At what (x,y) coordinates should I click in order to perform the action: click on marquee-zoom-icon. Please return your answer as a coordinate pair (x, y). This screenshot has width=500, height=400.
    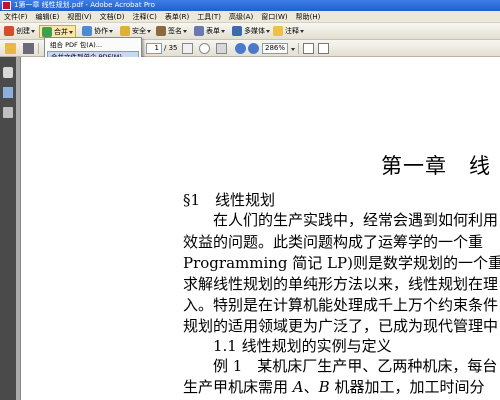
    Looking at the image, I should click on (221, 48).